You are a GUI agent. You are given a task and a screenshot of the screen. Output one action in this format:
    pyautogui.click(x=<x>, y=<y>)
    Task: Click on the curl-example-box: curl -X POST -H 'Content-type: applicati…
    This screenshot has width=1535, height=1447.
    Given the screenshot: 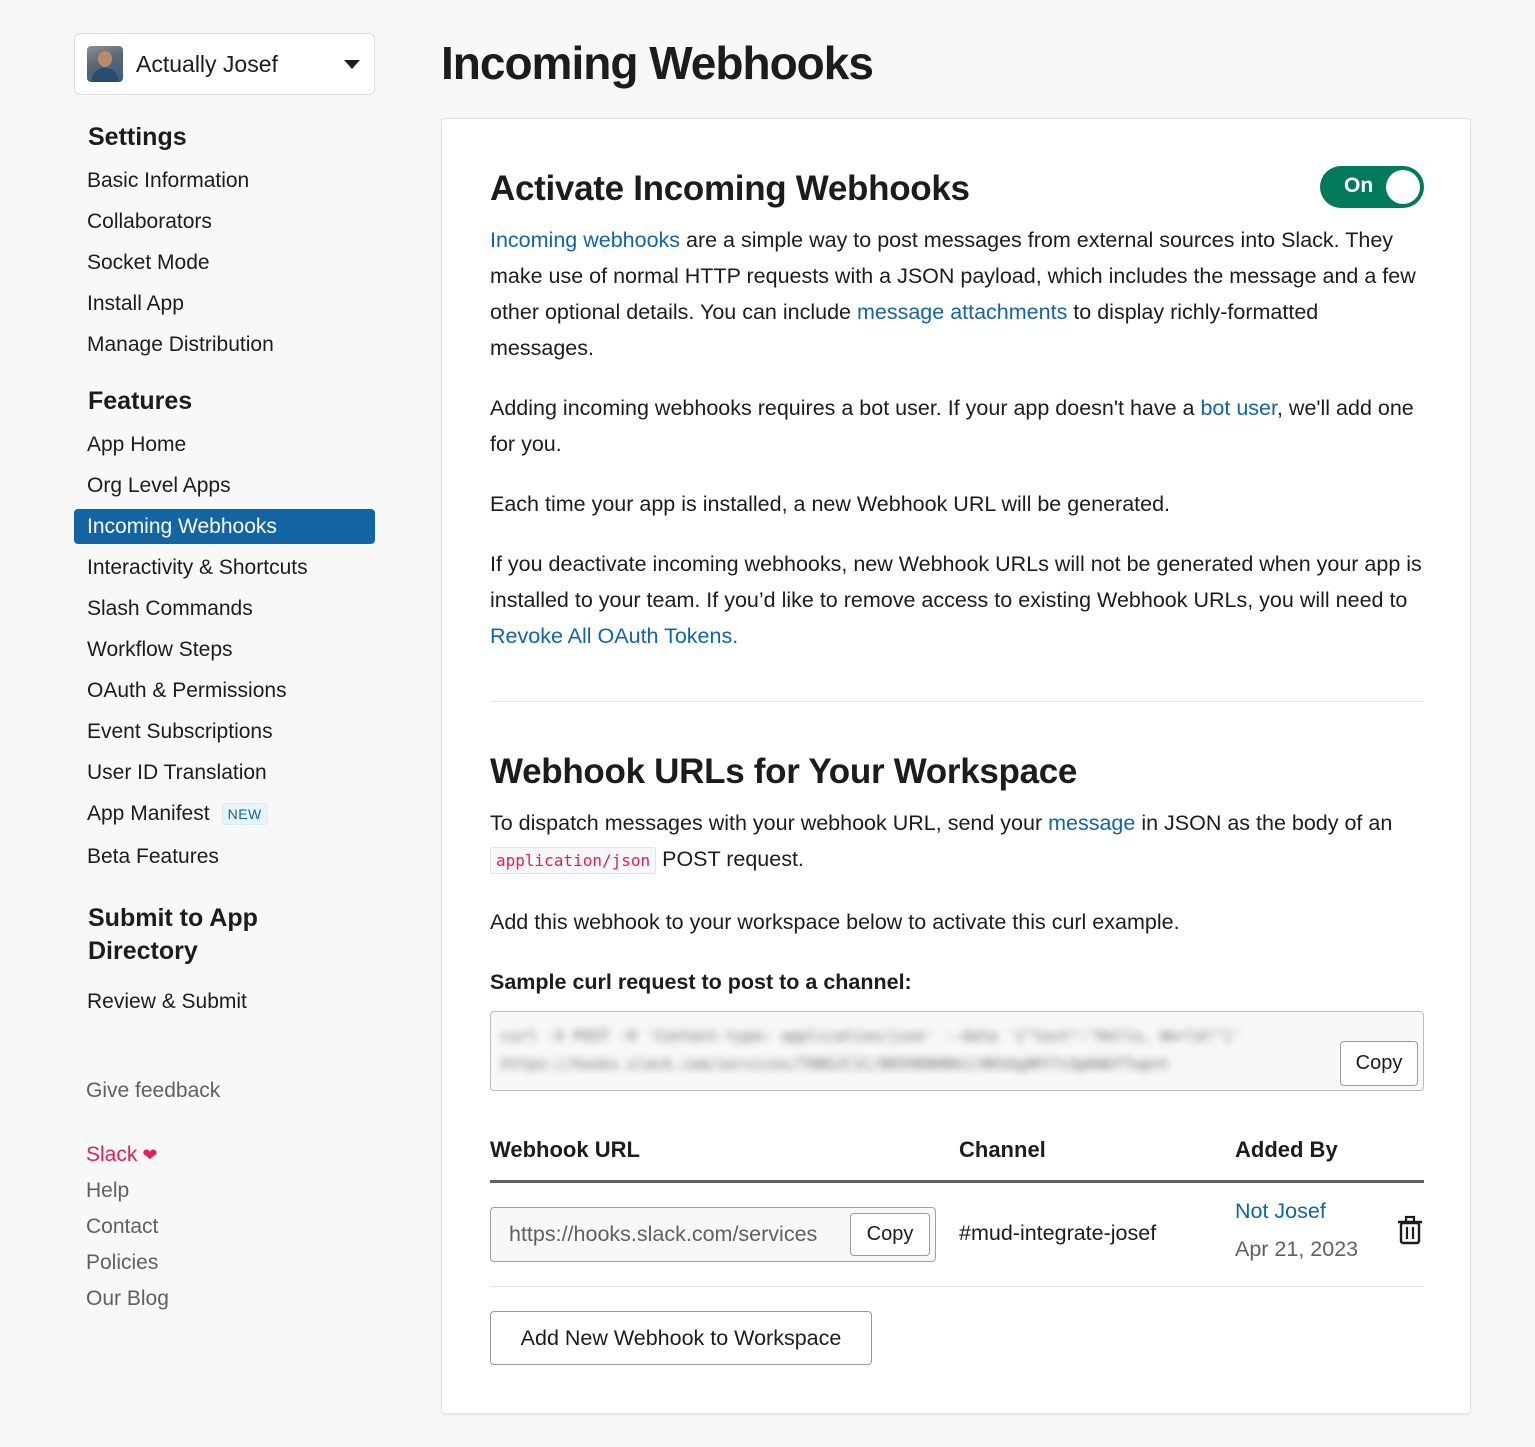 What is the action you would take?
    pyautogui.click(x=957, y=1051)
    